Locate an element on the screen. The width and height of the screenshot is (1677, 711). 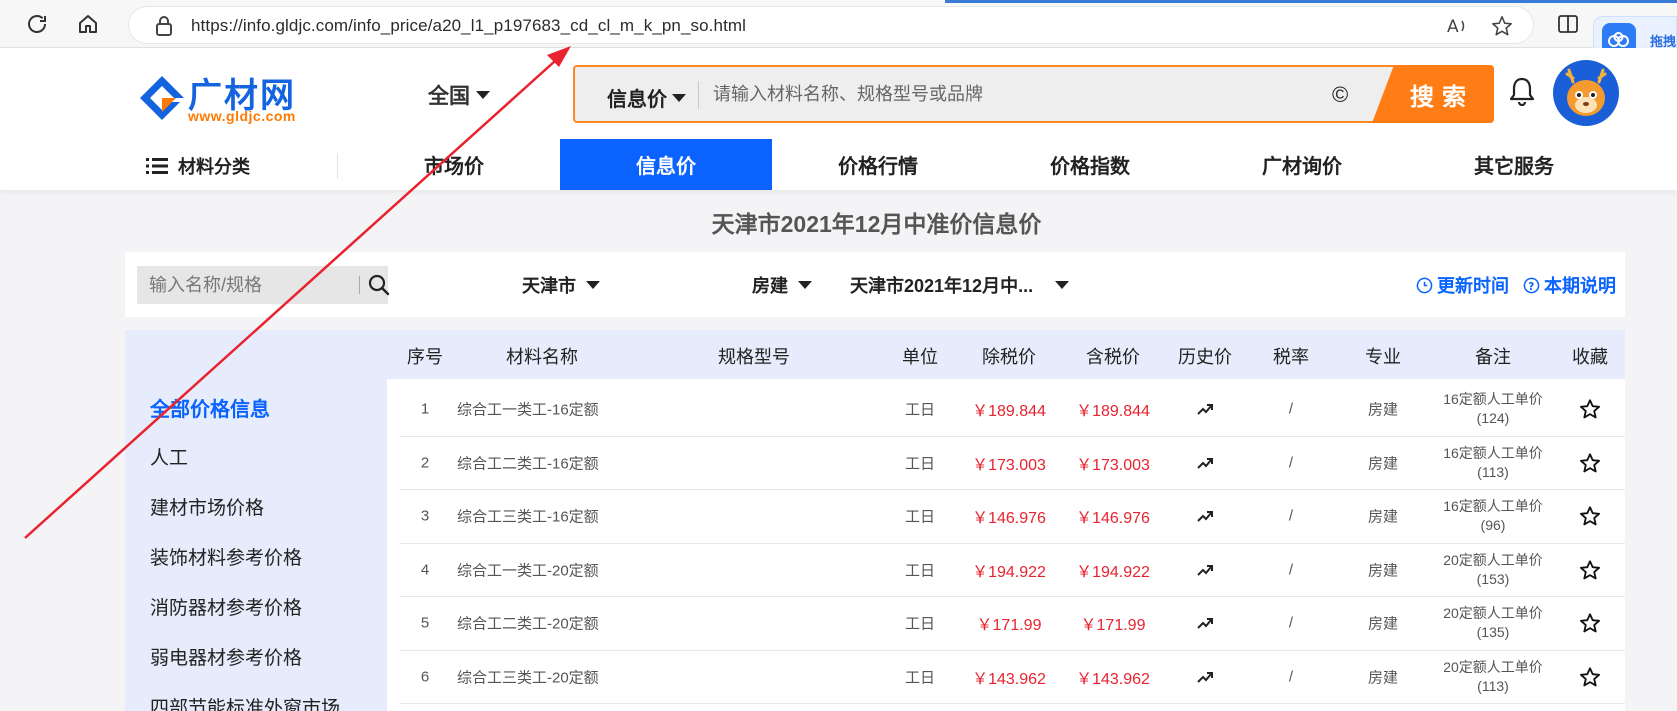
cell-material-name: 综合工三类工-16定额 is located at coordinates (528, 516).